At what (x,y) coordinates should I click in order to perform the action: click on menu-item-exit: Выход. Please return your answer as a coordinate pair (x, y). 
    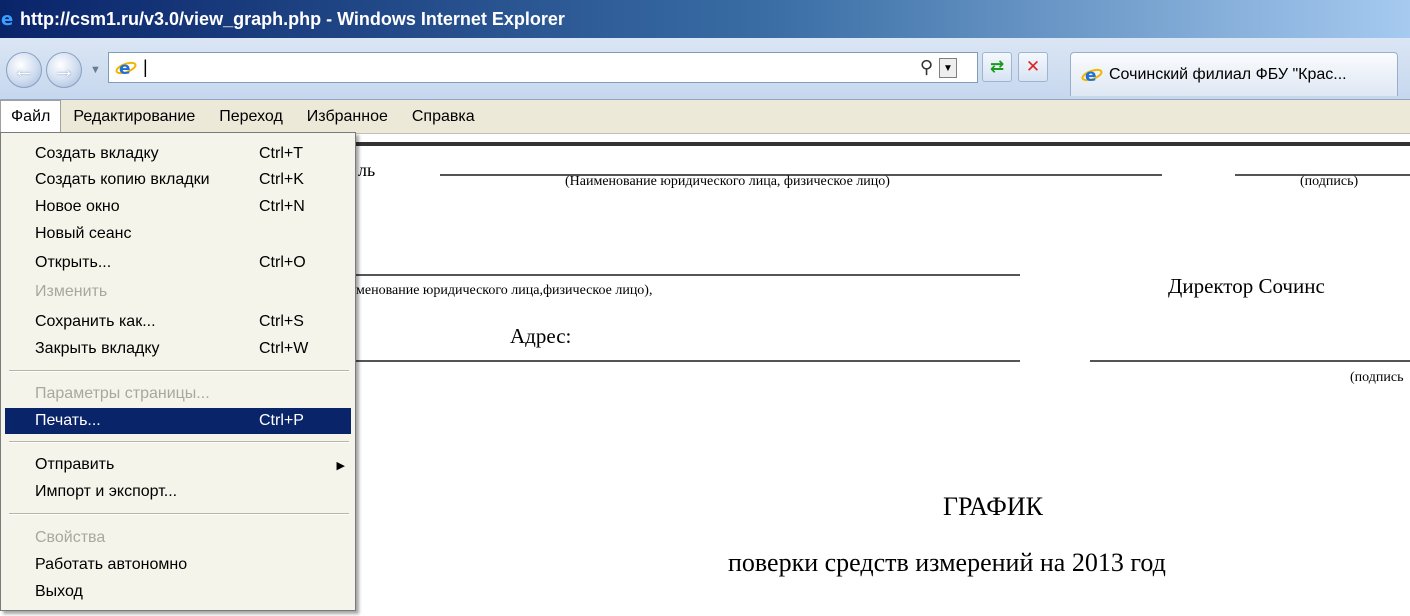
    Looking at the image, I should click on (178, 592).